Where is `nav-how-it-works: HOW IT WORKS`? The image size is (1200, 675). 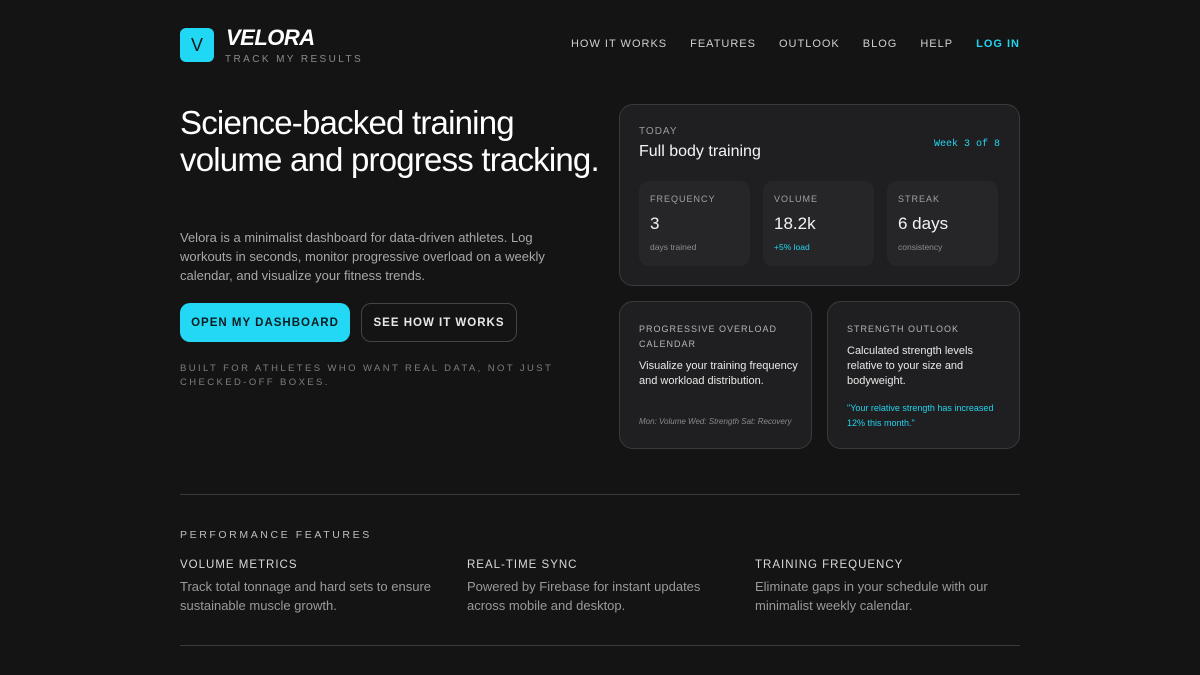 nav-how-it-works: HOW IT WORKS is located at coordinates (619, 44).